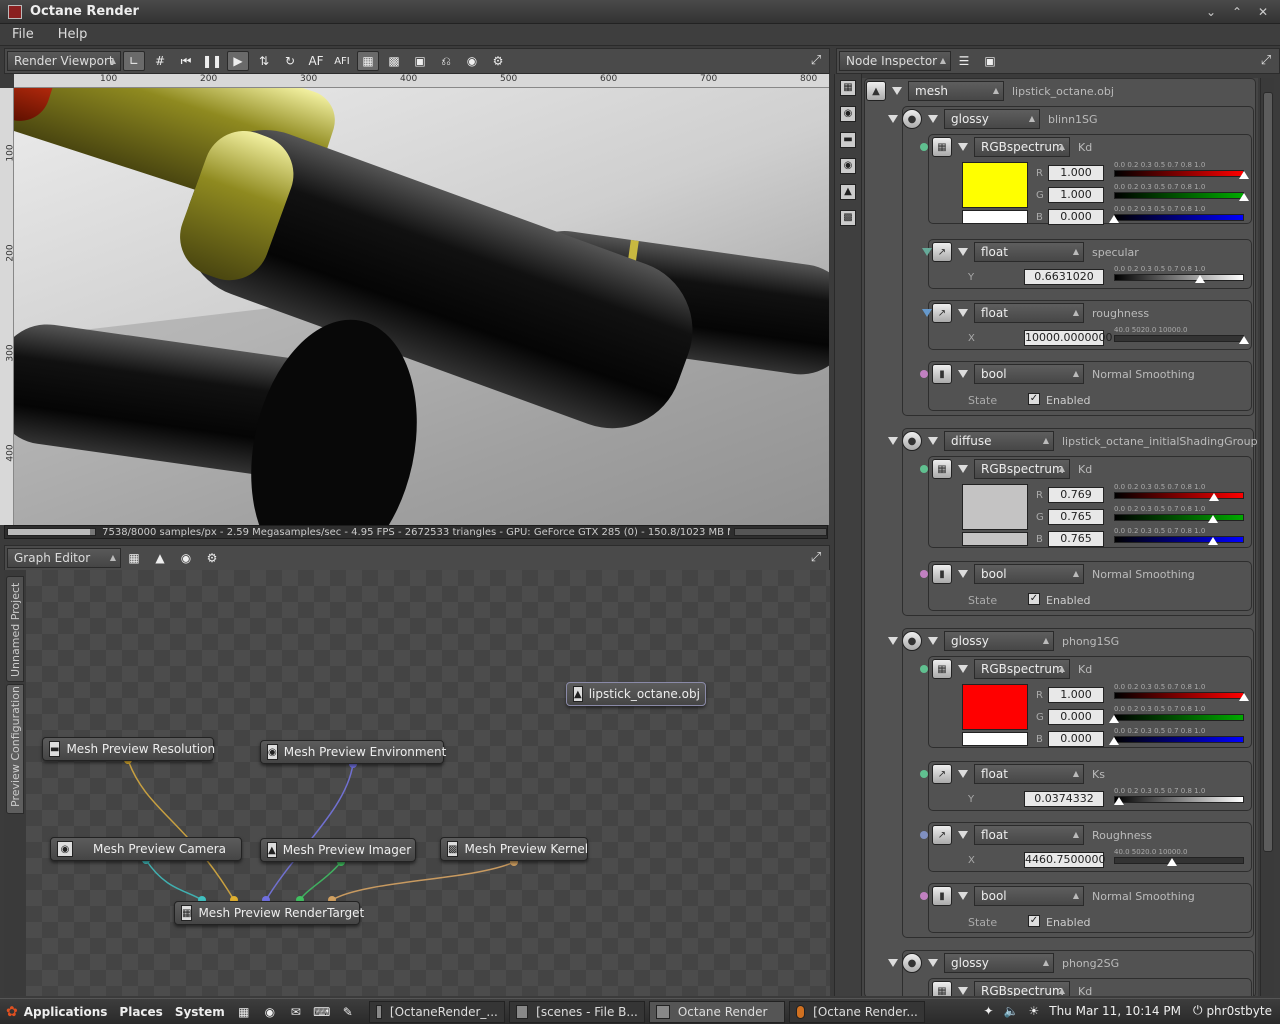  What do you see at coordinates (269, 913) in the screenshot?
I see `node-mesh-preview-rendertarget: ▦ Mesh Preview RenderTarget` at bounding box center [269, 913].